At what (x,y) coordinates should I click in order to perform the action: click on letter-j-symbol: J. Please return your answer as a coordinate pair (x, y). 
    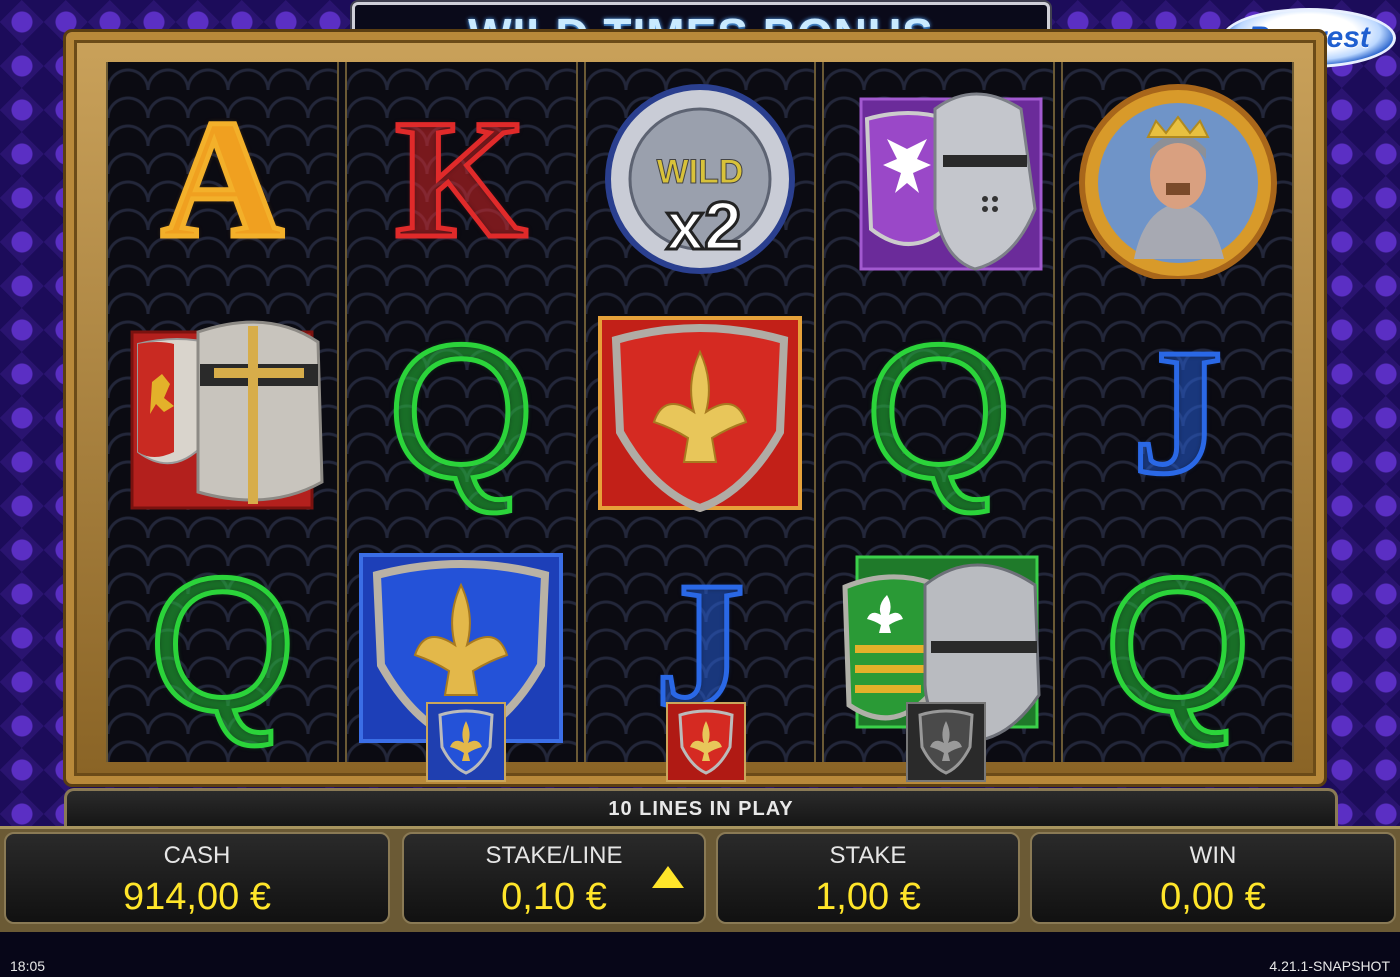
    Looking at the image, I should click on (1177, 411).